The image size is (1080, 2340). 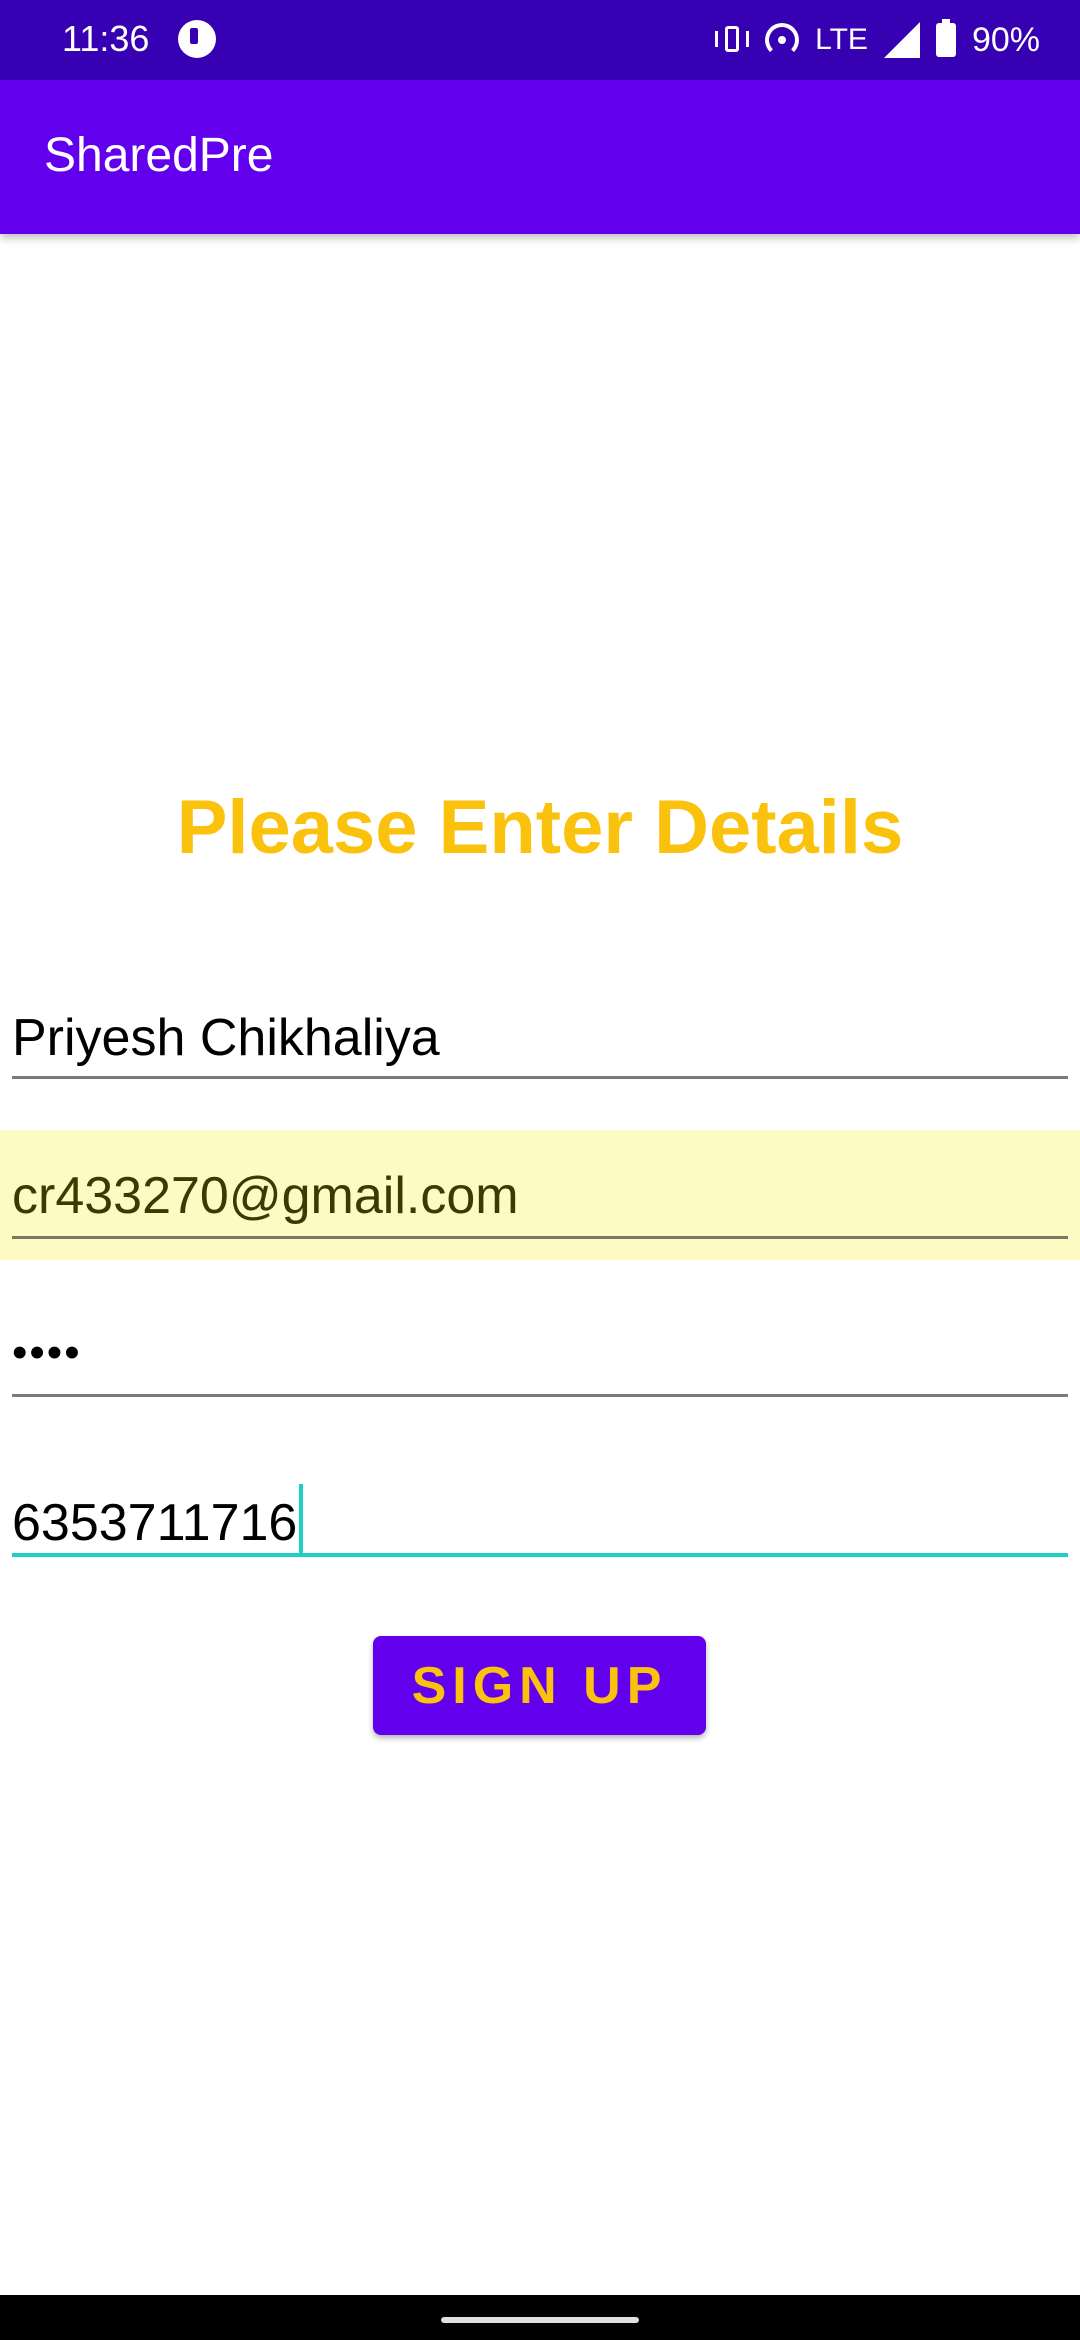 What do you see at coordinates (540, 157) in the screenshot?
I see `app-bar: SharedPre` at bounding box center [540, 157].